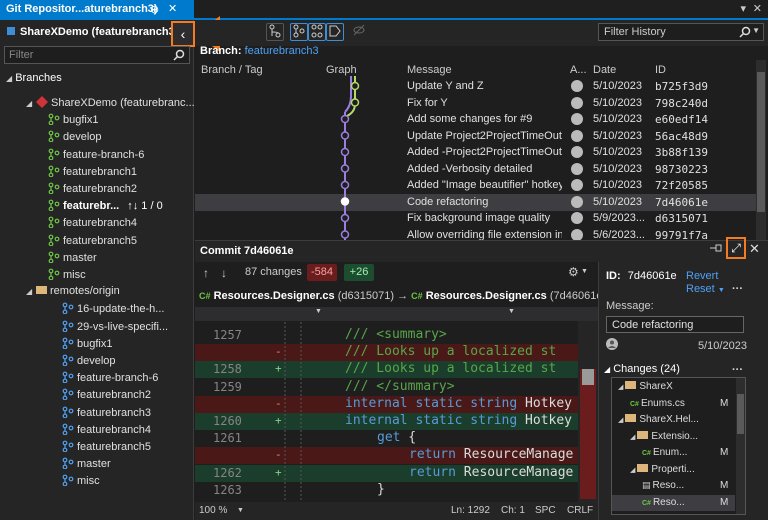 Image resolution: width=768 pixels, height=520 pixels. Describe the element at coordinates (106, 431) in the screenshot. I see `remote-branch-item: featurebranch4` at that location.